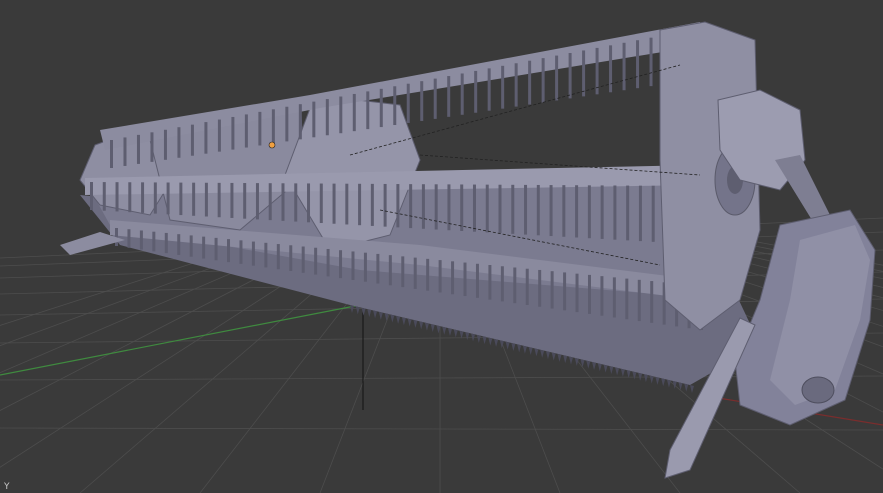 This screenshot has height=493, width=883. I want to click on origin-dot-icon, so click(272, 145).